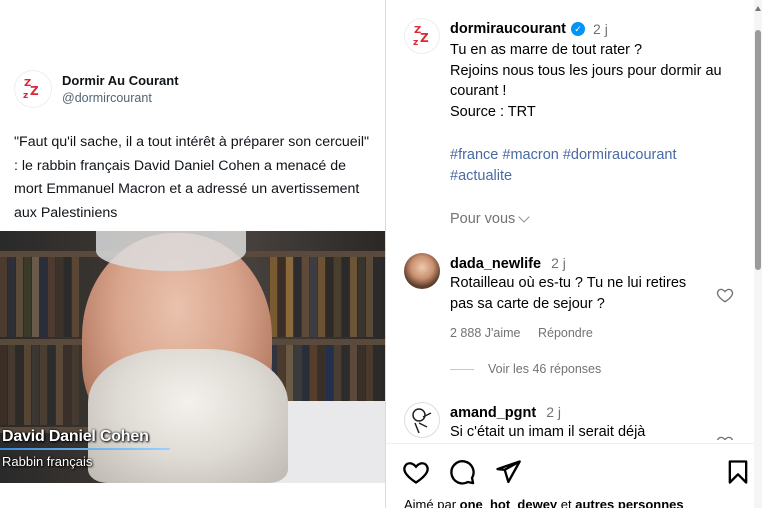 This screenshot has width=762, height=508. What do you see at coordinates (565, 333) in the screenshot?
I see `reply-button: Répondre` at bounding box center [565, 333].